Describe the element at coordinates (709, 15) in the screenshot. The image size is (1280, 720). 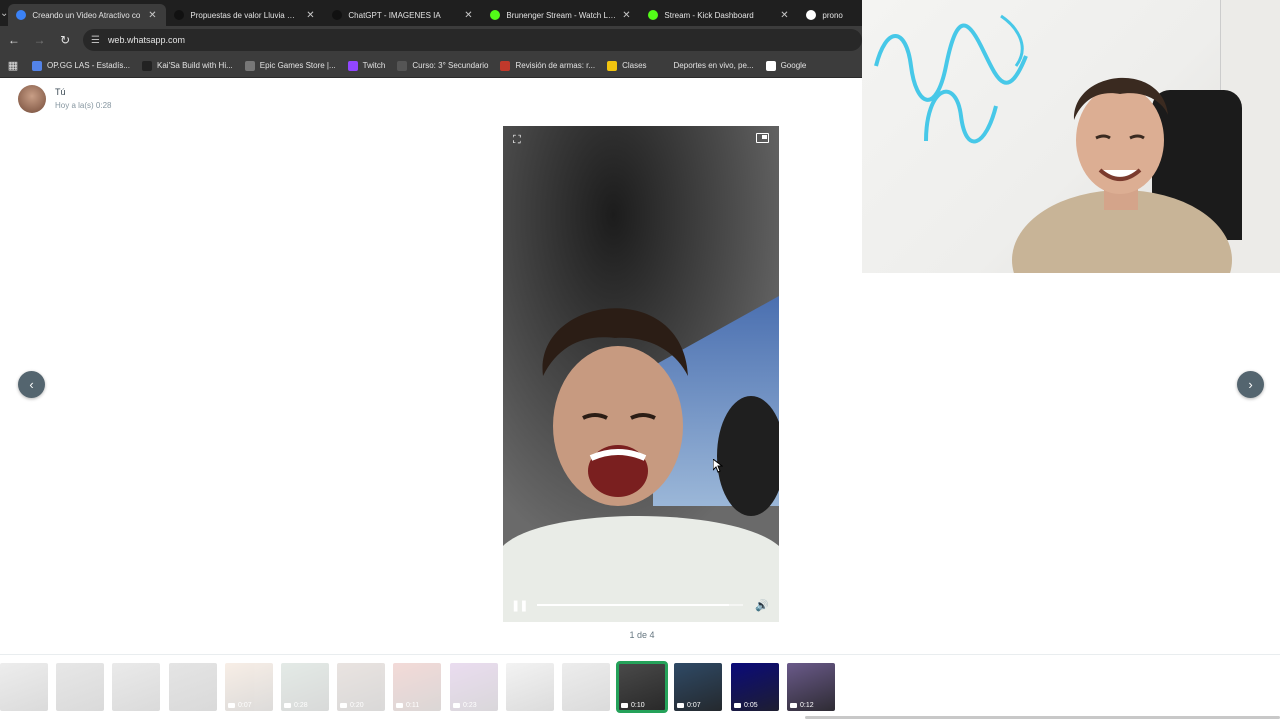
I see `tab-title: Stream - Kick Dashboard` at that location.